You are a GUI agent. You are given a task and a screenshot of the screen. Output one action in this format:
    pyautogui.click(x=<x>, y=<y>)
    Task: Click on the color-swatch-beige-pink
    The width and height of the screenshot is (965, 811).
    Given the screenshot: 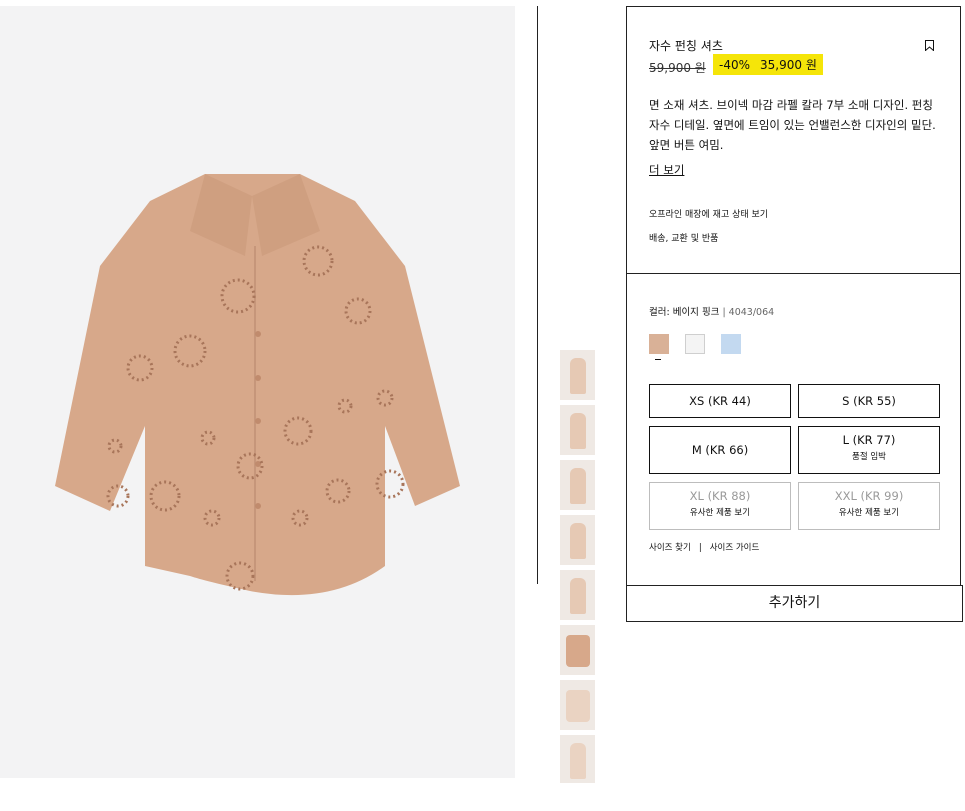 What is the action you would take?
    pyautogui.click(x=659, y=344)
    